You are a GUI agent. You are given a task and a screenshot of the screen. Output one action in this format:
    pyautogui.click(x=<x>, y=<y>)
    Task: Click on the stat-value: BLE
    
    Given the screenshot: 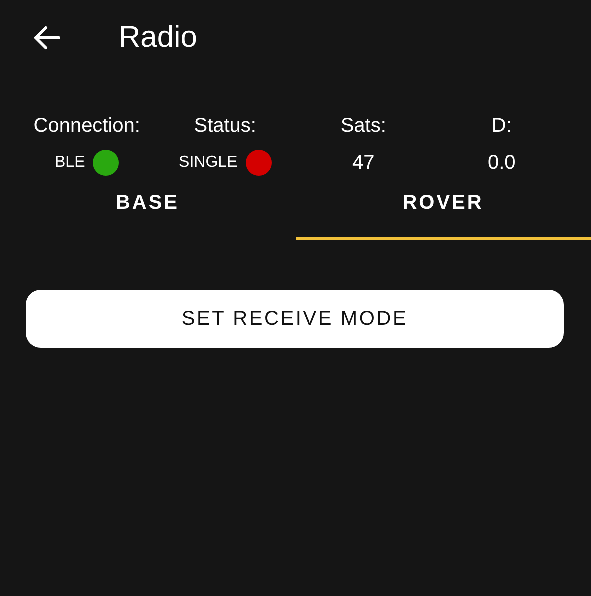 What is the action you would take?
    pyautogui.click(x=70, y=163)
    